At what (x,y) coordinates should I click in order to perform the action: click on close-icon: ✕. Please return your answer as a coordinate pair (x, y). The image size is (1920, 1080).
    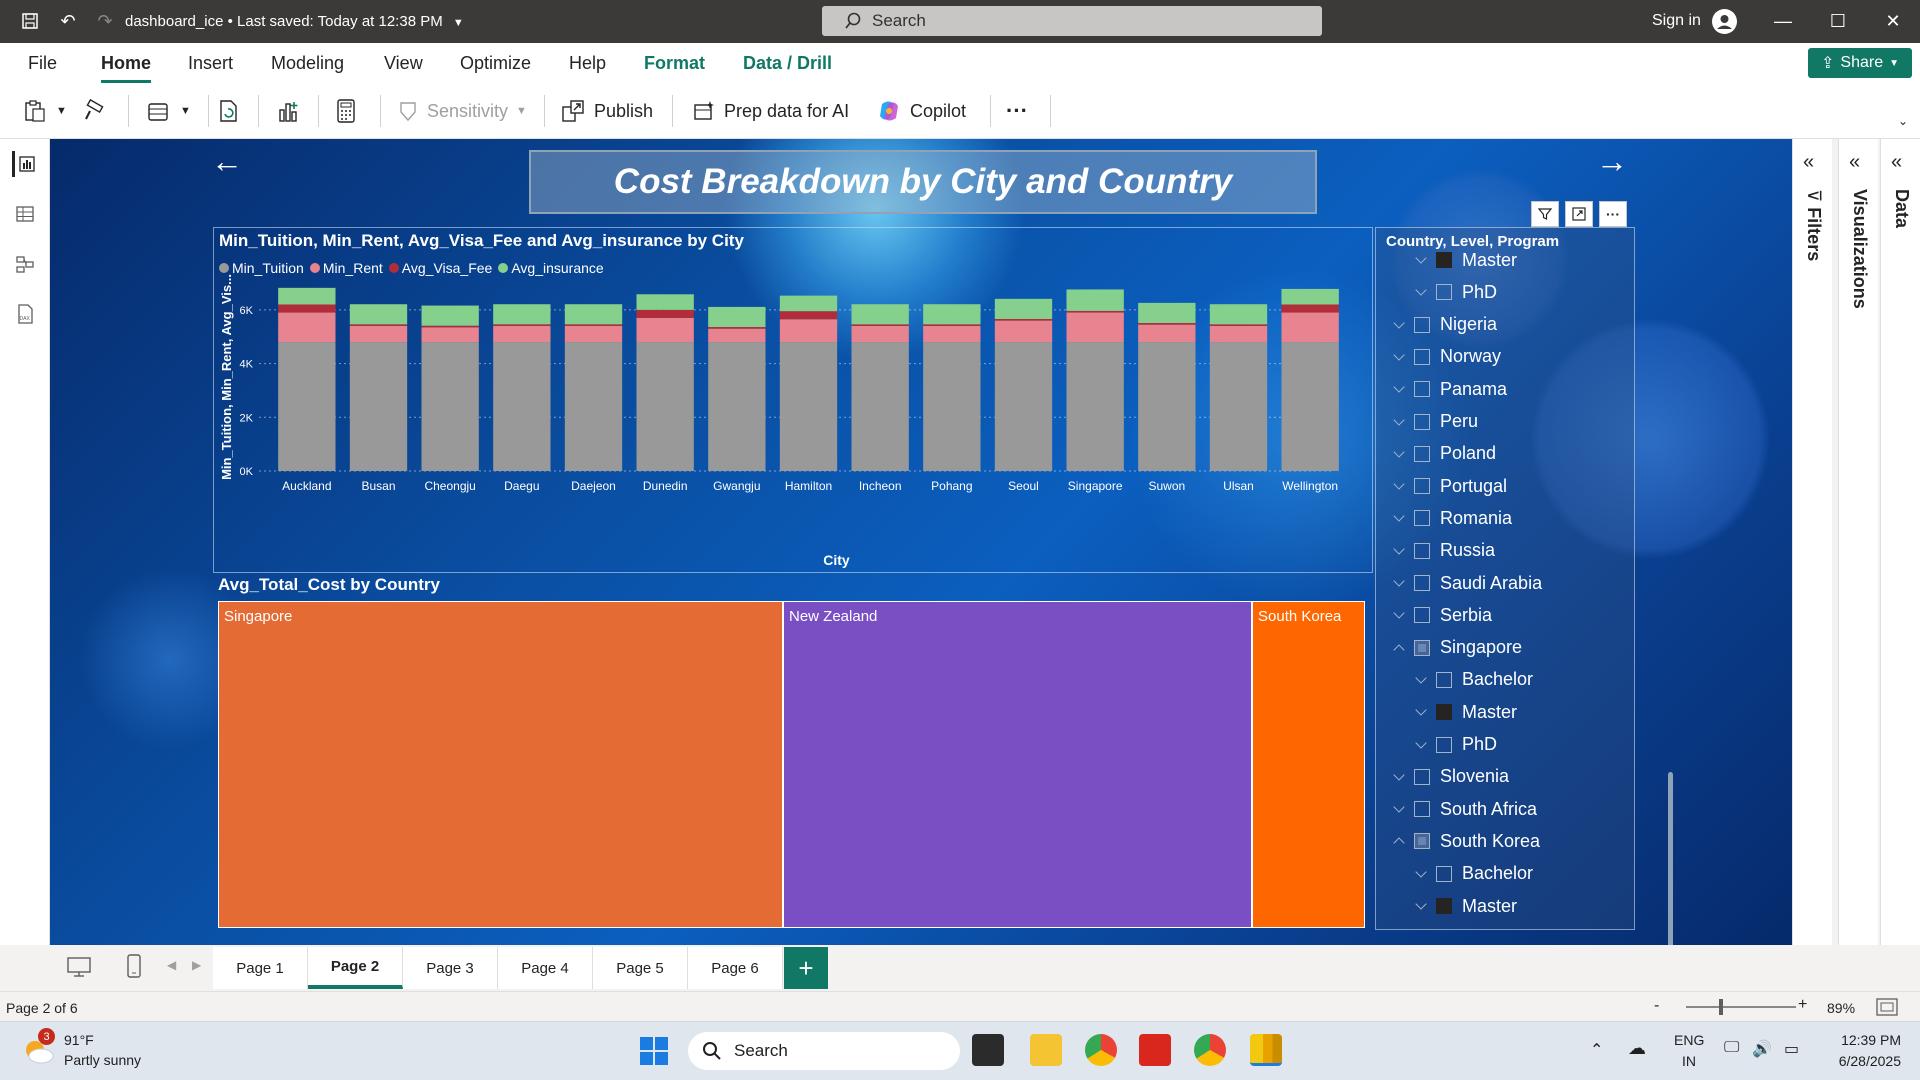
    Looking at the image, I should click on (1893, 21).